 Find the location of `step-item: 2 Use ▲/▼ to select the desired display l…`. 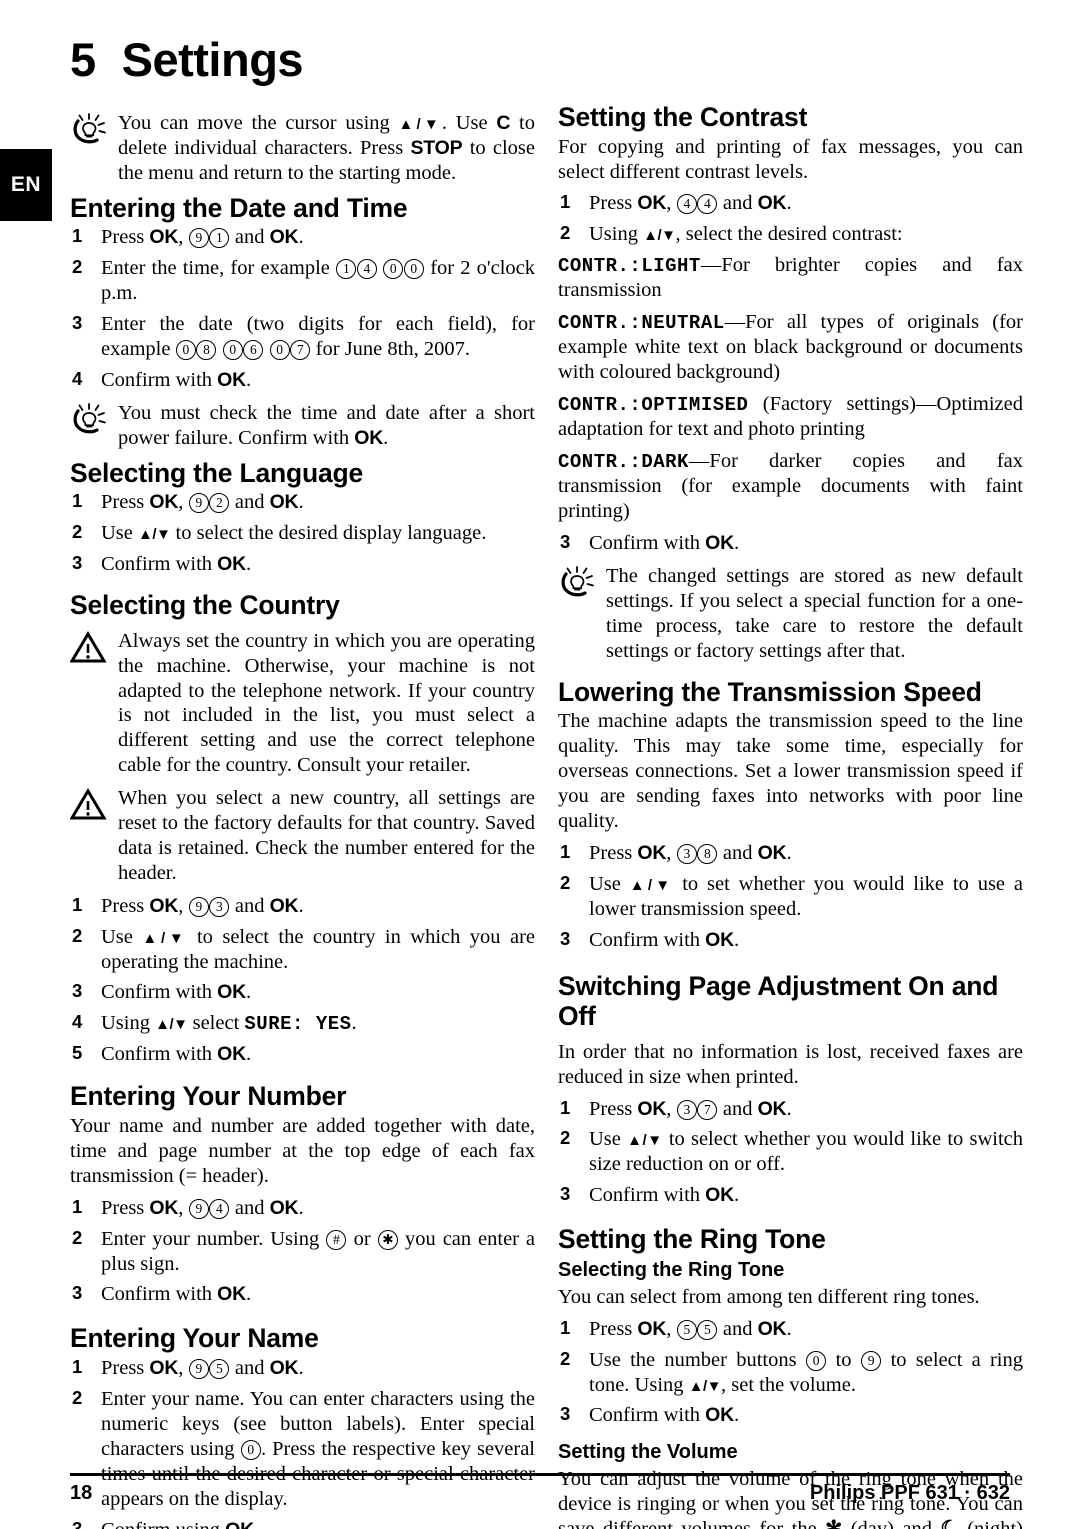

step-item: 2 Use ▲/▼ to select the desired display l… is located at coordinates (302, 533).